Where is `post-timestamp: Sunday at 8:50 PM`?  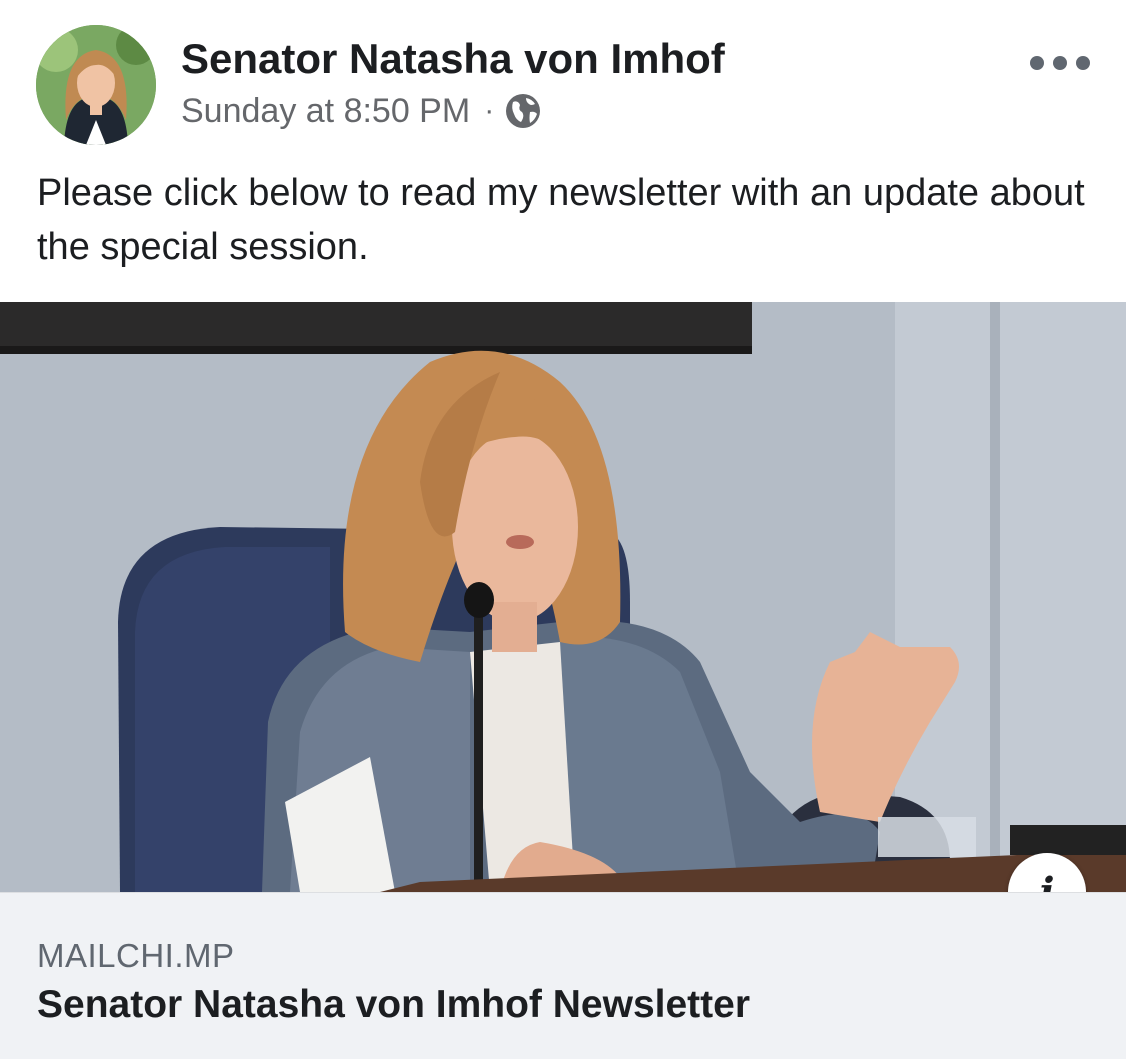 post-timestamp: Sunday at 8:50 PM is located at coordinates (325, 111).